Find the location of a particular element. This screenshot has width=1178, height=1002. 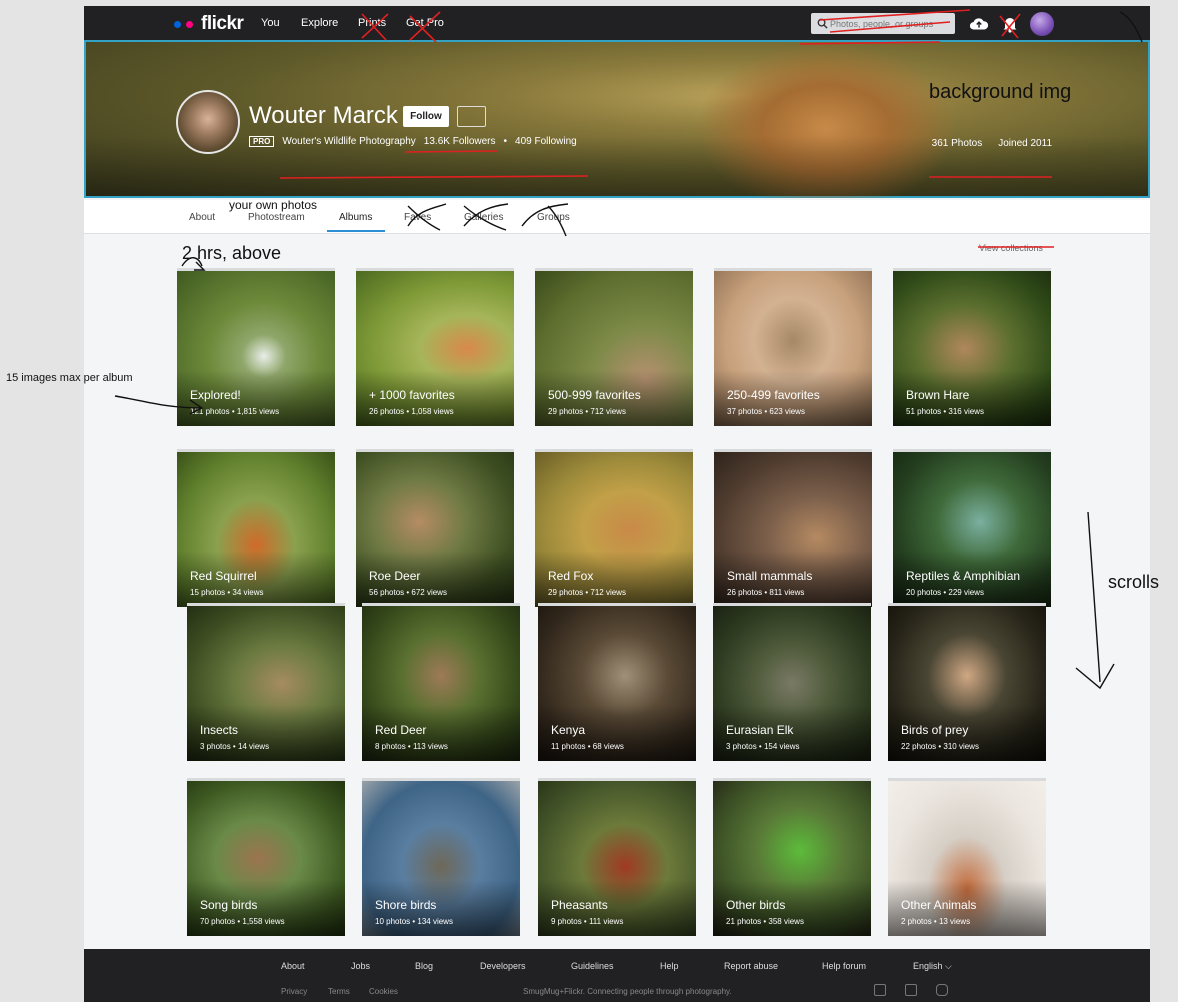

more-options-button is located at coordinates (471, 116).